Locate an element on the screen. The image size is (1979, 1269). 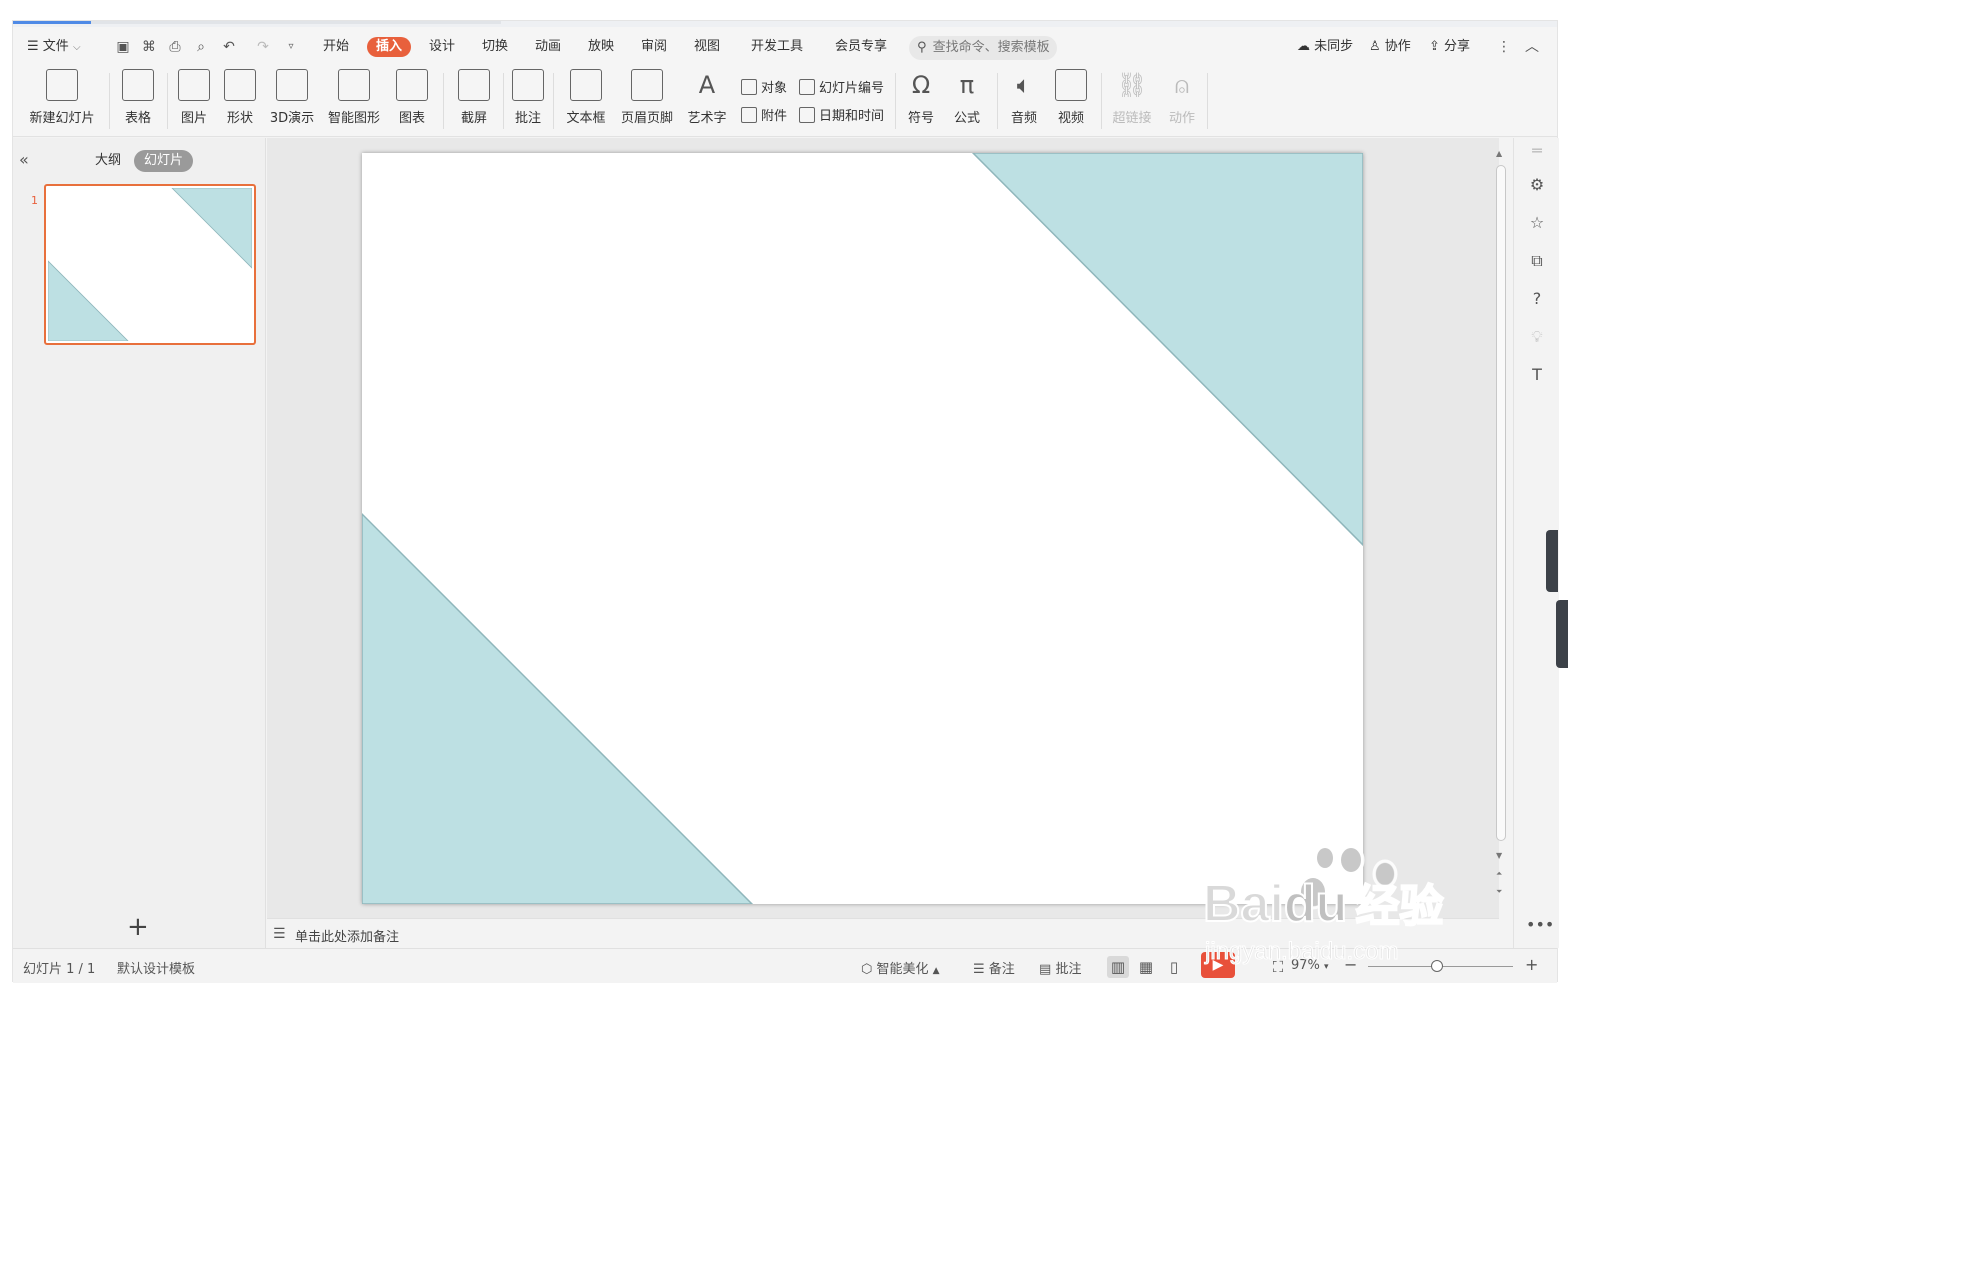
shape-button: 形状 is located at coordinates (240, 97).